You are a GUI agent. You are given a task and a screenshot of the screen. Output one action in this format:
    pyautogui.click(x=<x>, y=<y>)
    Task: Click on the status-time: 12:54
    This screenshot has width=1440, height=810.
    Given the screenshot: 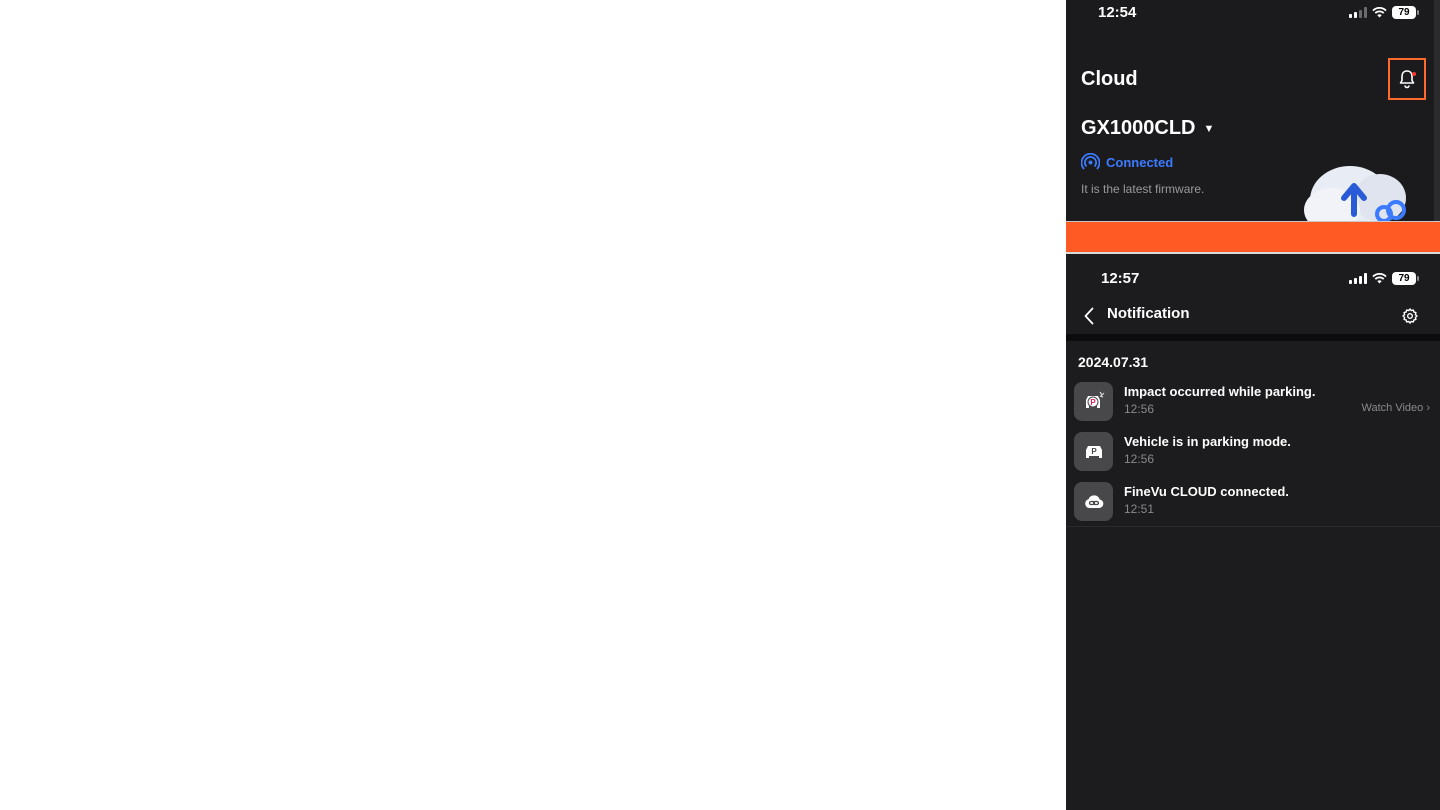 What is the action you would take?
    pyautogui.click(x=1117, y=12)
    